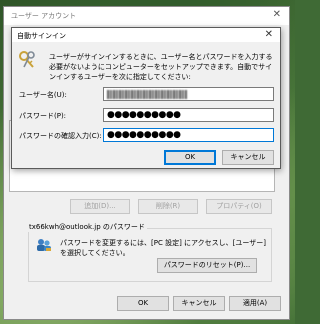 This screenshot has width=320, height=324. What do you see at coordinates (146, 16) in the screenshot?
I see `outer-title-bar: ユーザー アカウント ✕` at bounding box center [146, 16].